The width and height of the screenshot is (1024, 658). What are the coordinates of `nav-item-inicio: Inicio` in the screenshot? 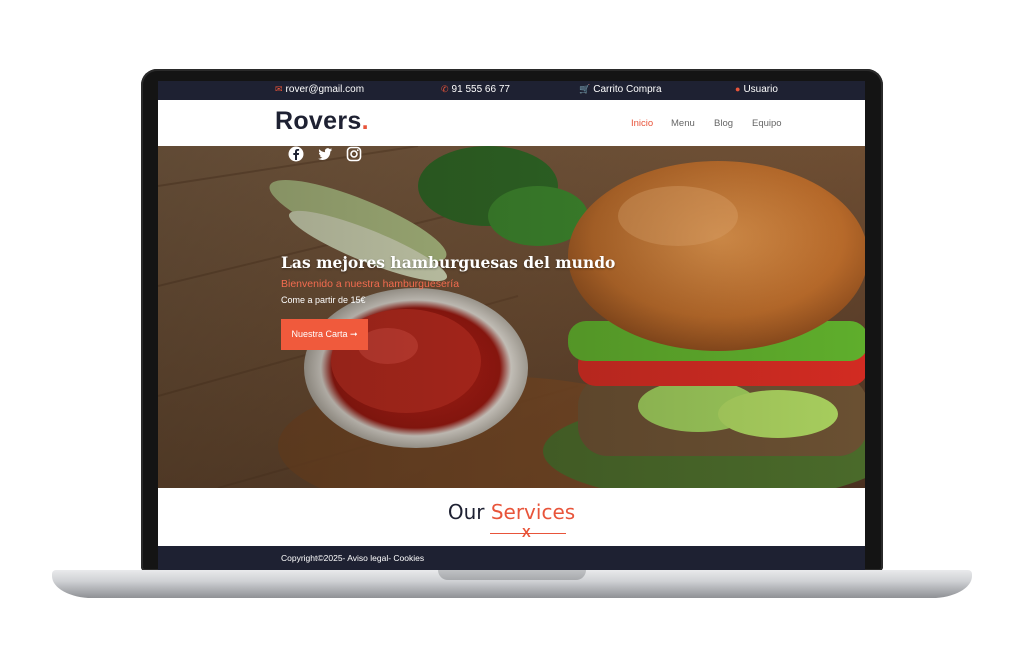 It's located at (642, 123).